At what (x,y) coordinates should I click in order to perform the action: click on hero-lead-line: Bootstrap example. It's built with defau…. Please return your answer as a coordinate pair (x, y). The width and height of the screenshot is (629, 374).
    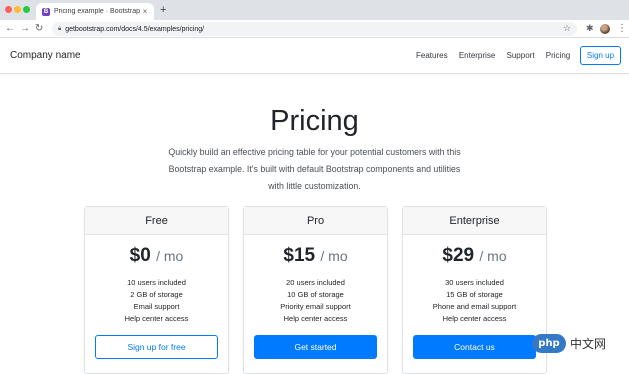
    Looking at the image, I should click on (314, 169).